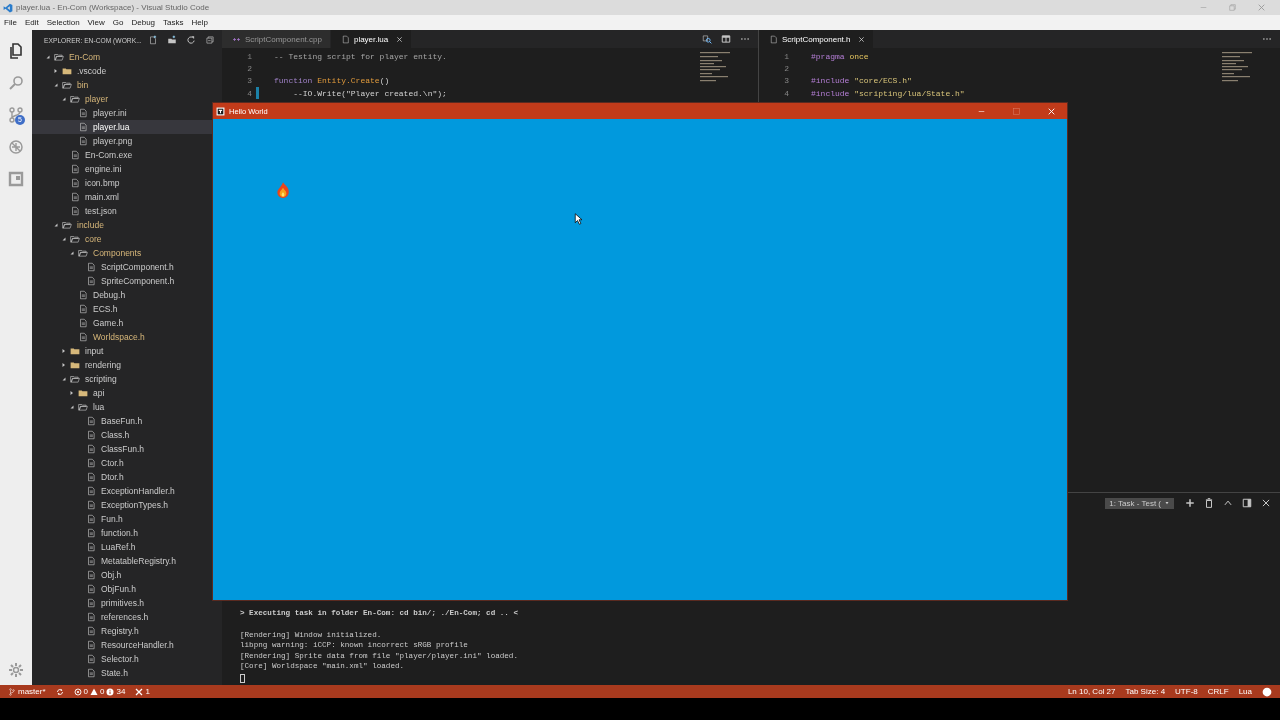 The width and height of the screenshot is (1280, 720). What do you see at coordinates (122, 449) in the screenshot?
I see `file-row: ClassFun.h` at bounding box center [122, 449].